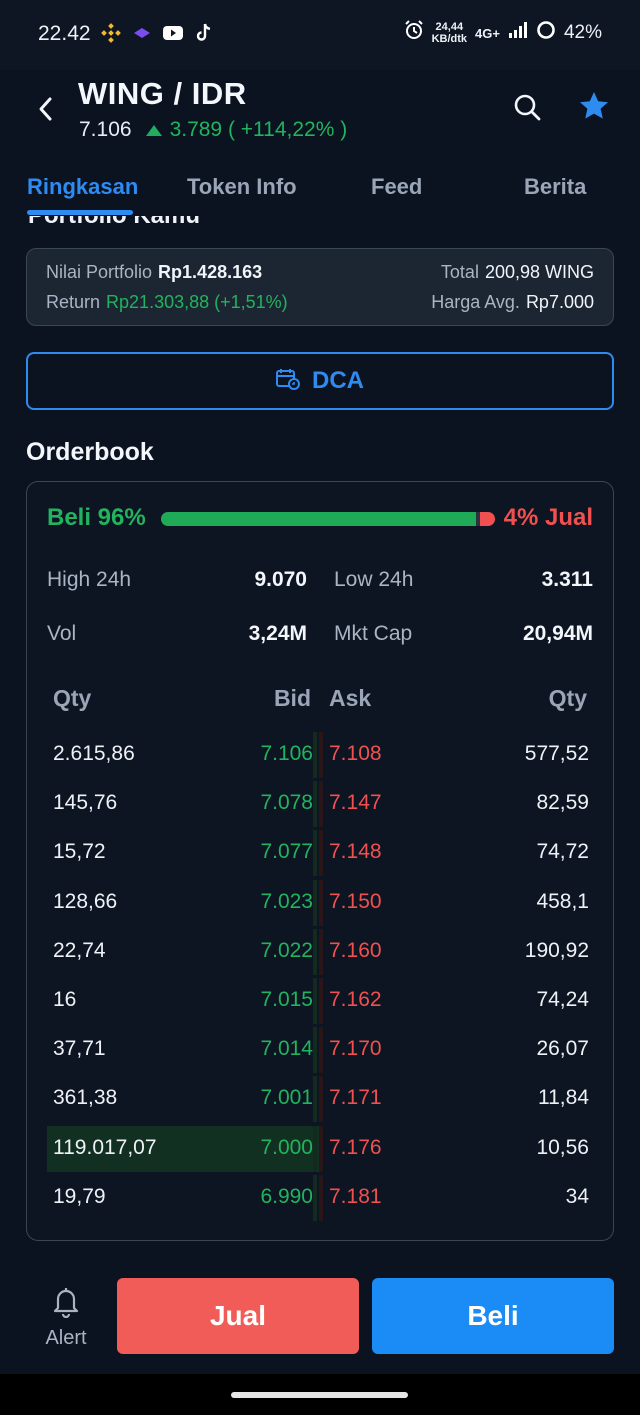 The image size is (640, 1415). I want to click on bid-price: 6.990, so click(286, 1196).